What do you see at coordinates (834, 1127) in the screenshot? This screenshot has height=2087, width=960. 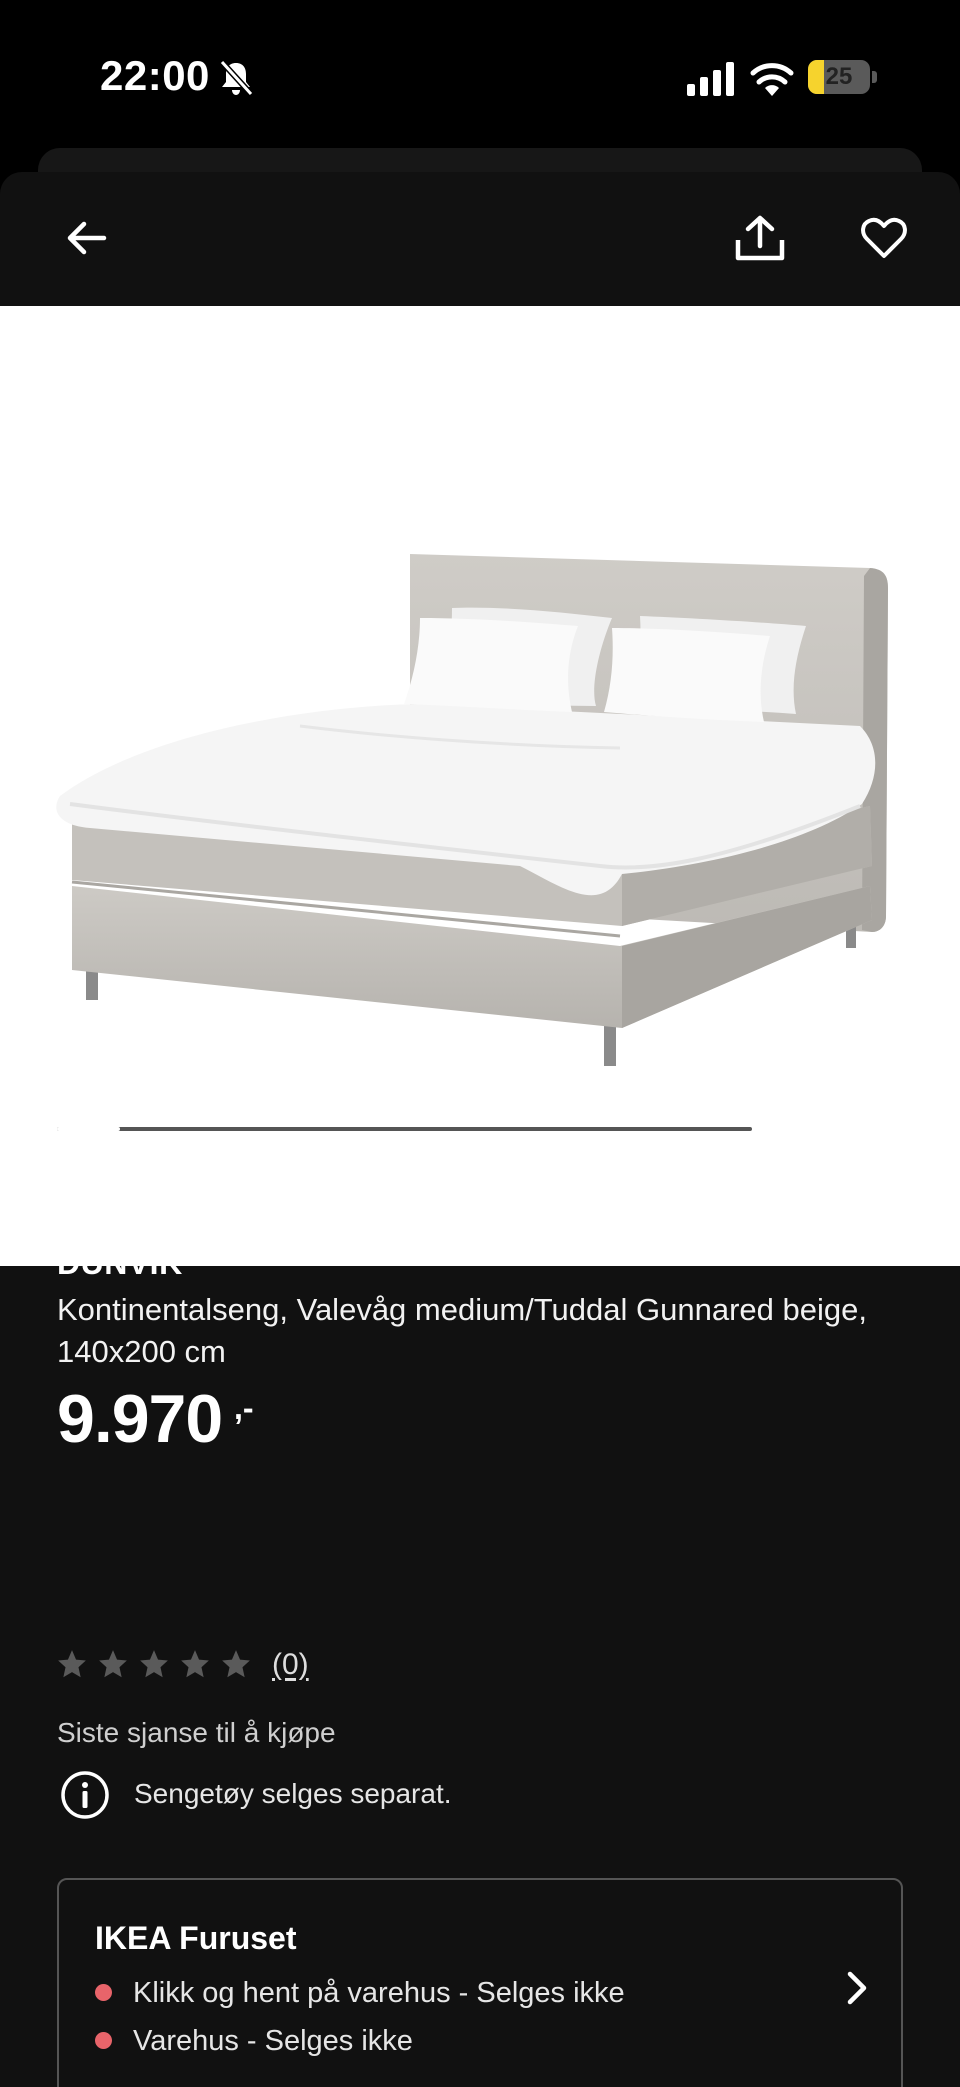 I see `pager-label: 1 av 11` at bounding box center [834, 1127].